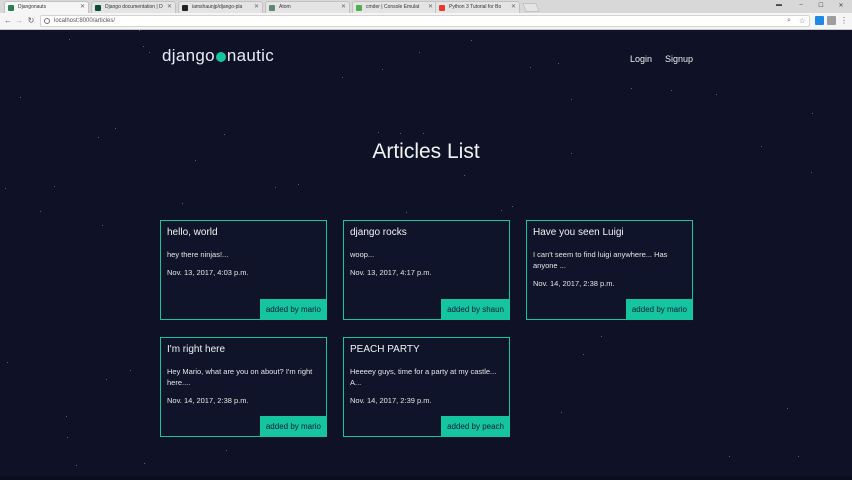 This screenshot has height=480, width=852. I want to click on browser-tab: Djangonauts ✕, so click(46, 7).